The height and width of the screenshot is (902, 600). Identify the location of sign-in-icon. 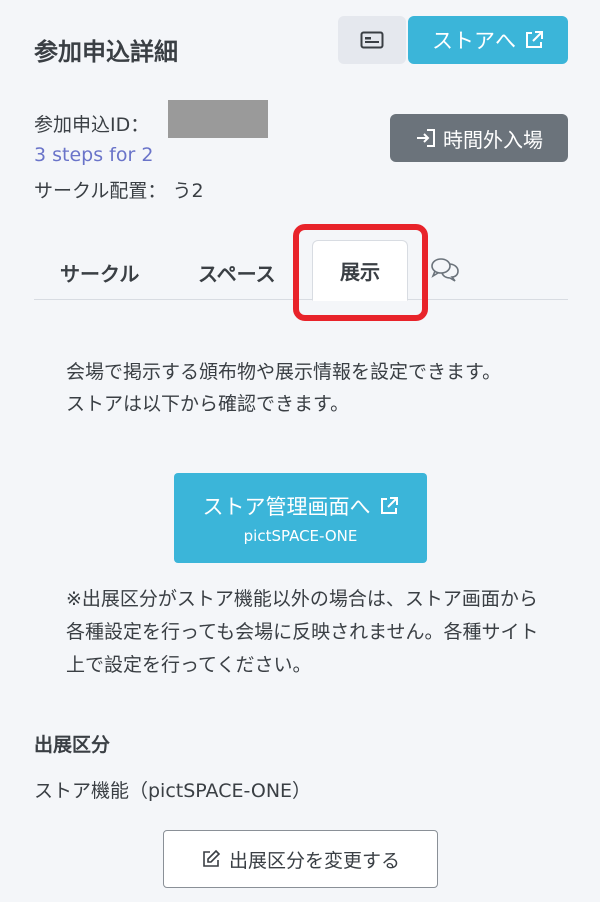
(426, 138).